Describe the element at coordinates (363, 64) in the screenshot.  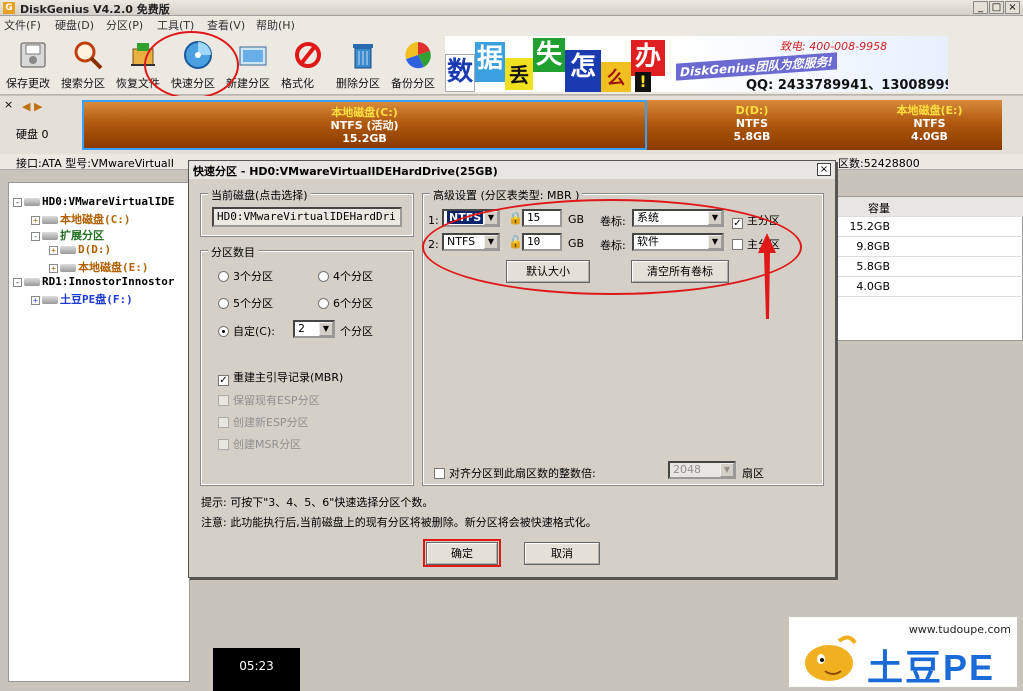
I see `delete-partition-button: 删除分区` at that location.